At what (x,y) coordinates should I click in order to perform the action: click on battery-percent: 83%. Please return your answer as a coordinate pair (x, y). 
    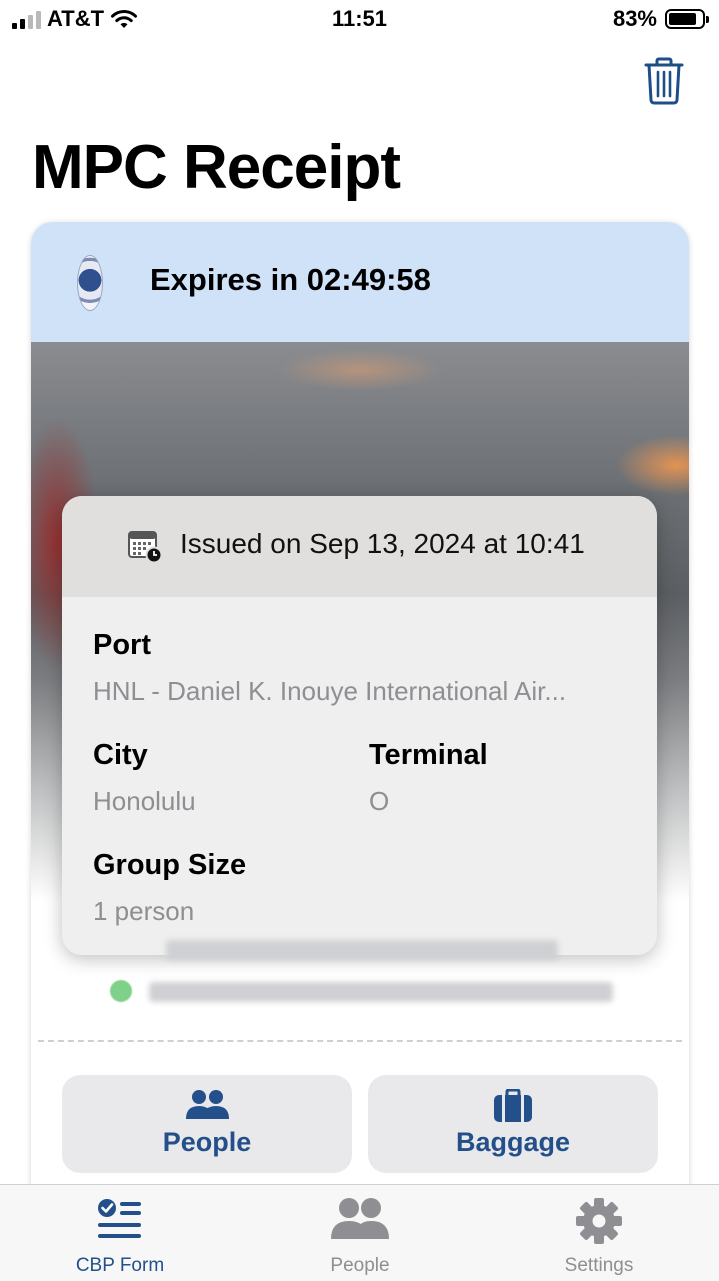
    Looking at the image, I should click on (634, 18).